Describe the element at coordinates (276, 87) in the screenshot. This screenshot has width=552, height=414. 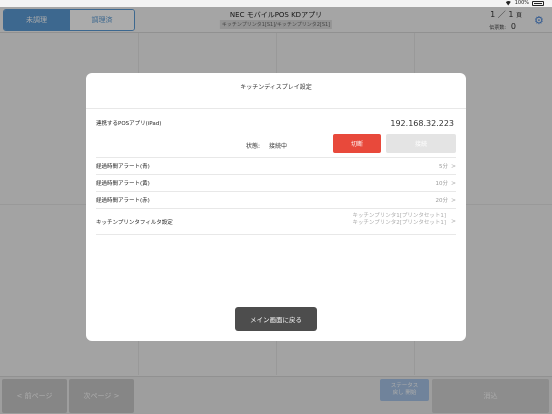
I see `dialog-title: キッチンディスプレイ設定` at that location.